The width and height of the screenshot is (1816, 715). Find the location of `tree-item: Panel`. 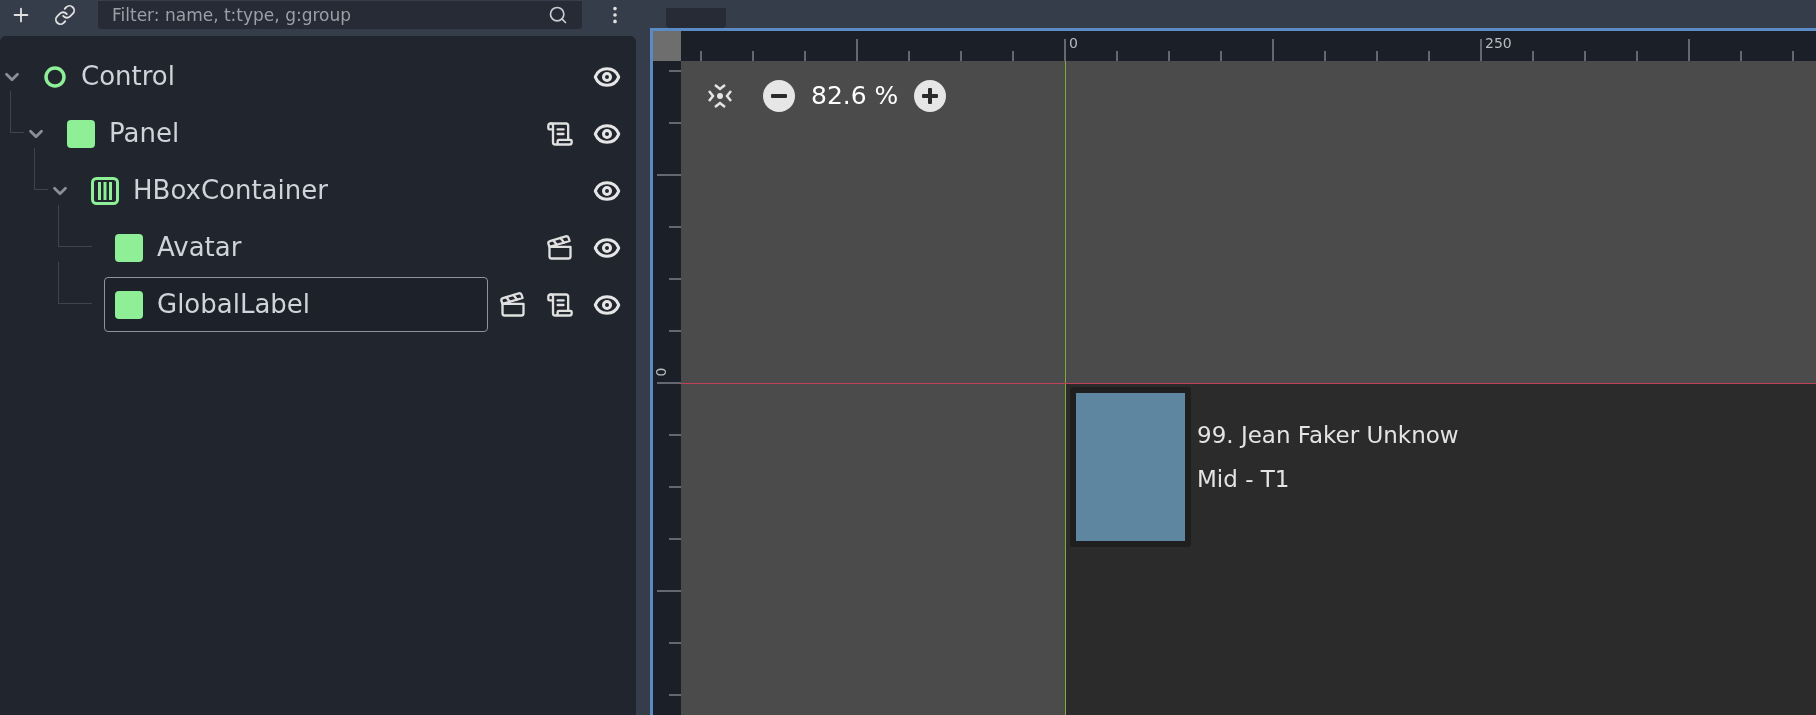

tree-item: Panel is located at coordinates (295, 133).